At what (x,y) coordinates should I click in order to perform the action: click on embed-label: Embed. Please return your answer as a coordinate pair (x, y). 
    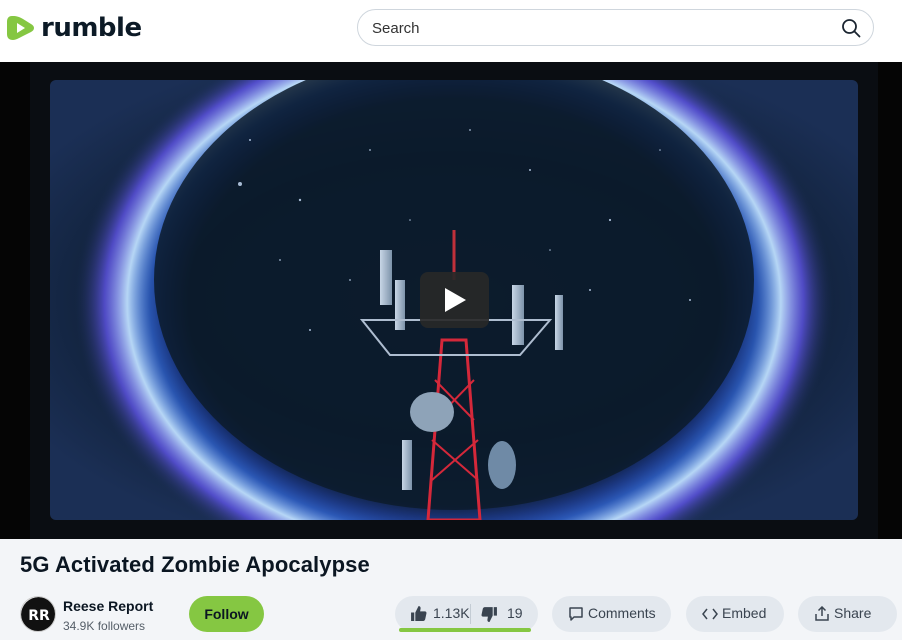
    Looking at the image, I should click on (744, 613).